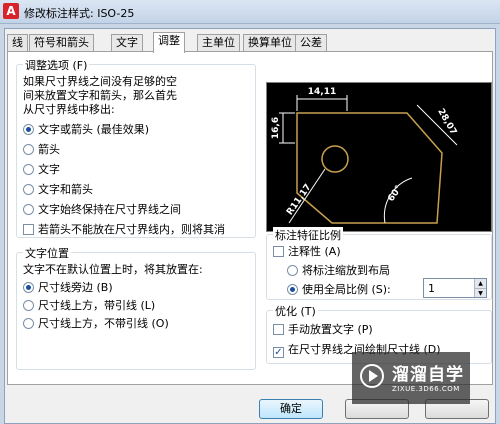 Image resolution: width=500 pixels, height=424 pixels. What do you see at coordinates (97, 305) in the screenshot?
I see `radio-label: 尺寸线上方，带引线 (L)` at bounding box center [97, 305].